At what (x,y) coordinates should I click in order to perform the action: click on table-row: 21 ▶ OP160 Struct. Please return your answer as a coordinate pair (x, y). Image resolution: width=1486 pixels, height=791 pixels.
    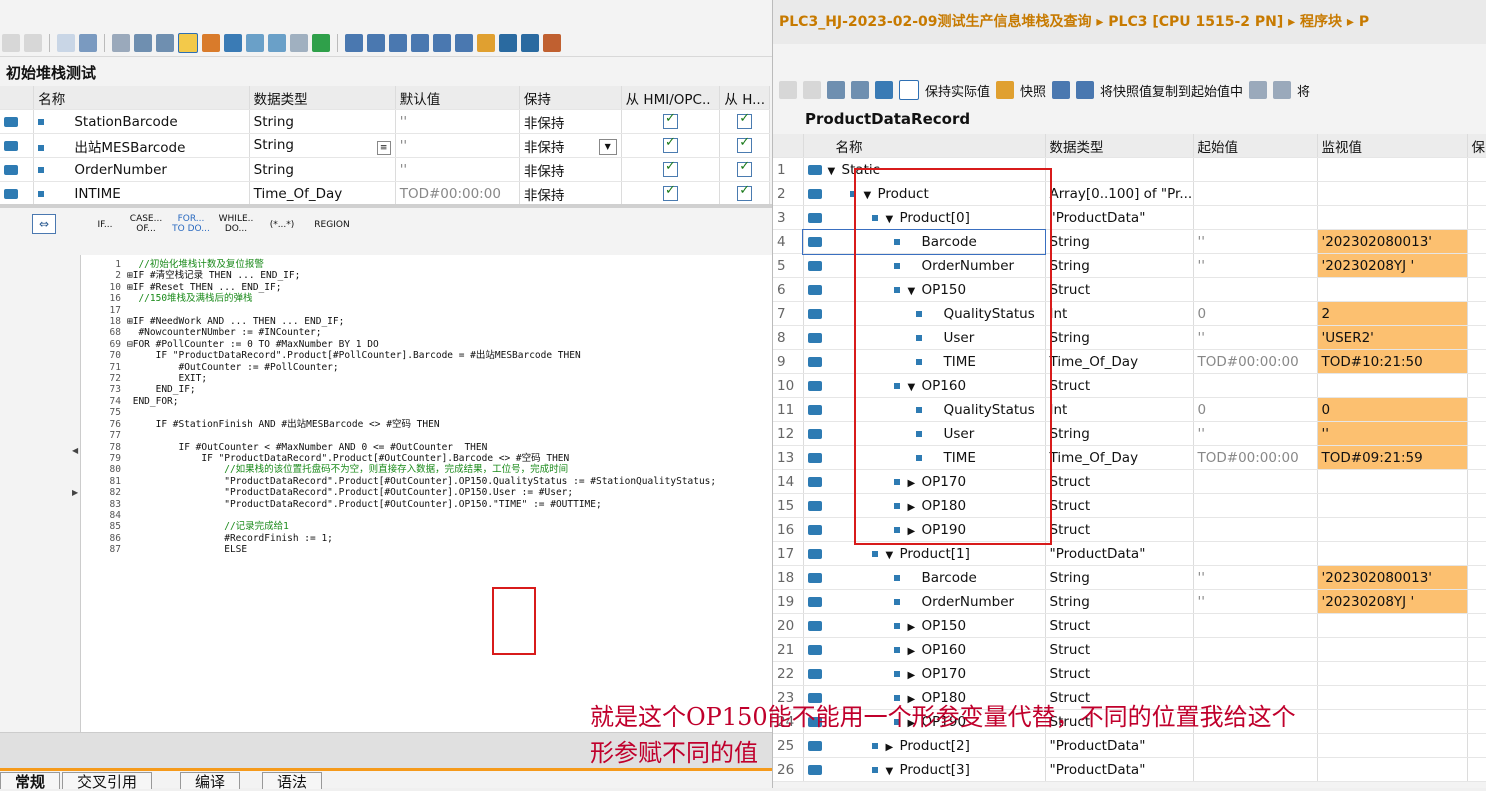
    Looking at the image, I should click on (1129, 649).